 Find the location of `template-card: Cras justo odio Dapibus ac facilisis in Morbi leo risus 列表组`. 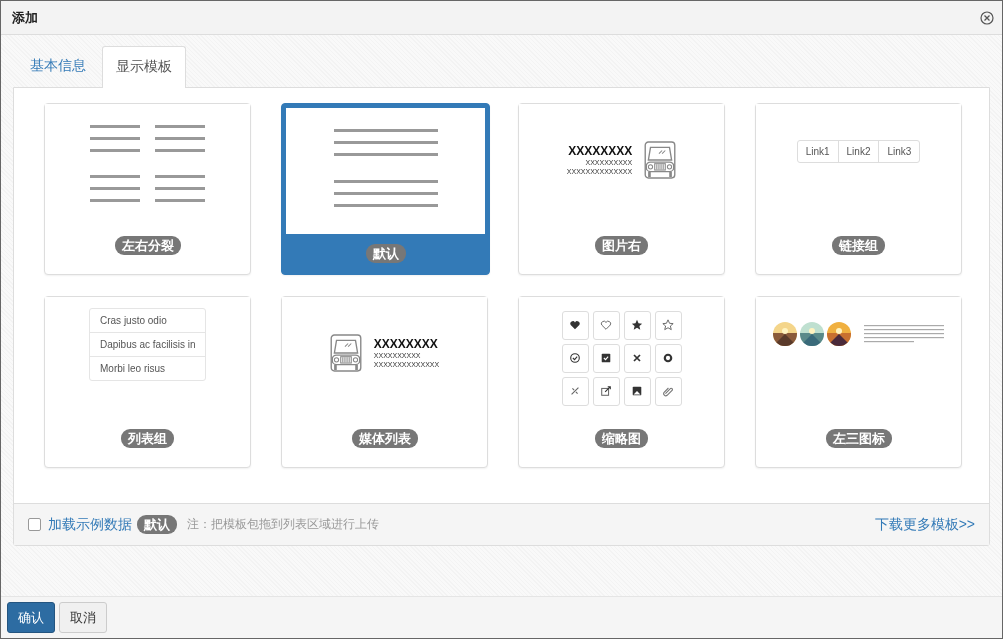

template-card: Cras justo odio Dapibus ac facilisis in Morbi leo risus 列表组 is located at coordinates (147, 382).